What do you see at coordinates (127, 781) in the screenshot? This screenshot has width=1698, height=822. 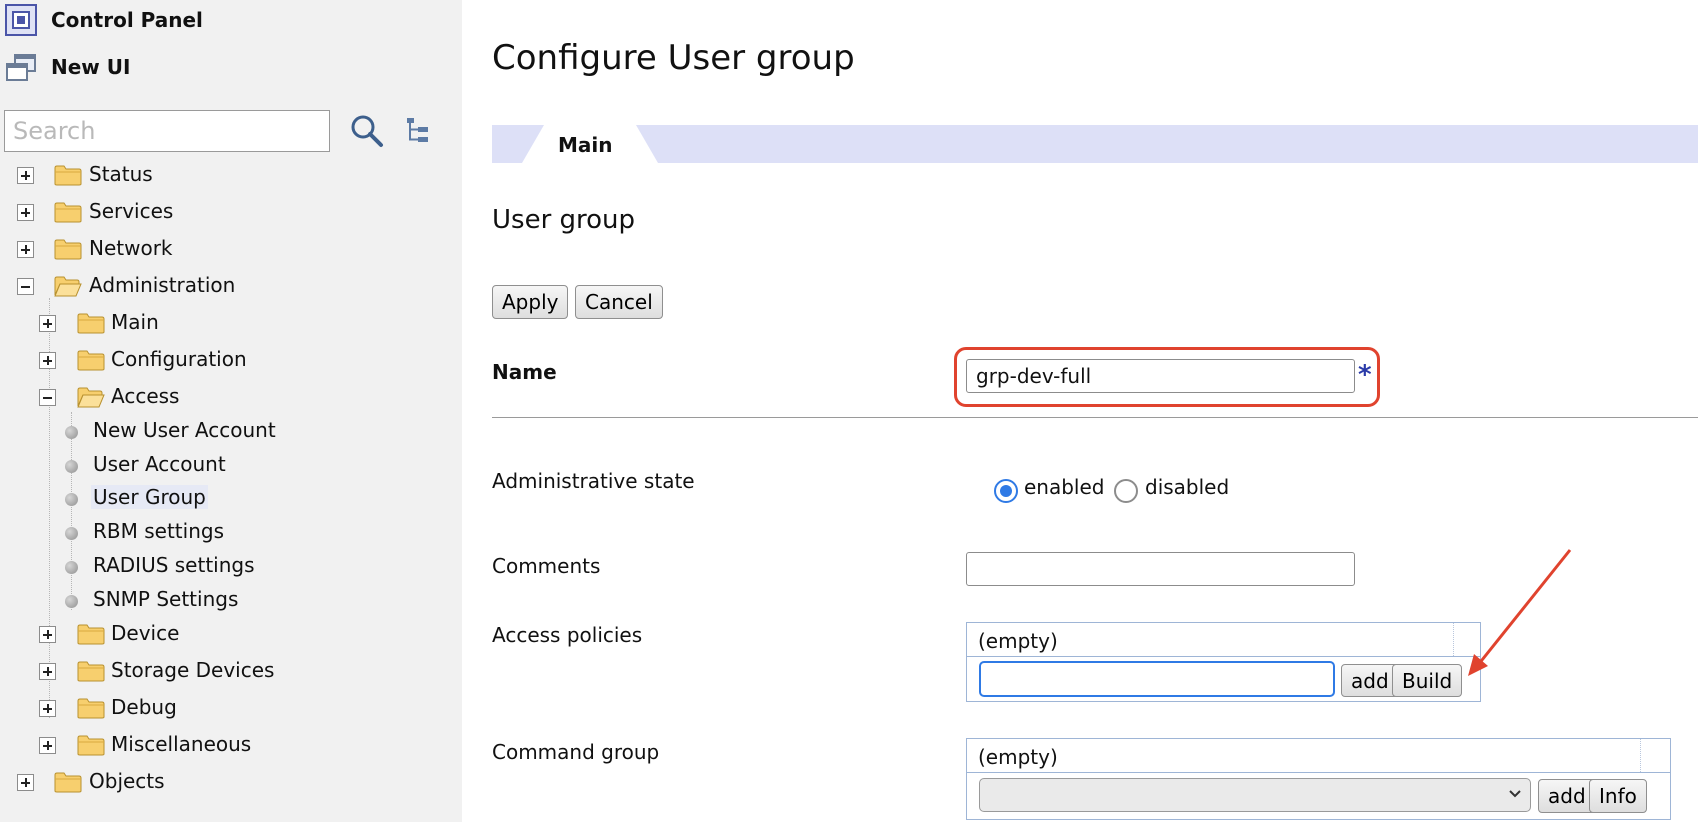 I see `tree-item-label: Objects` at bounding box center [127, 781].